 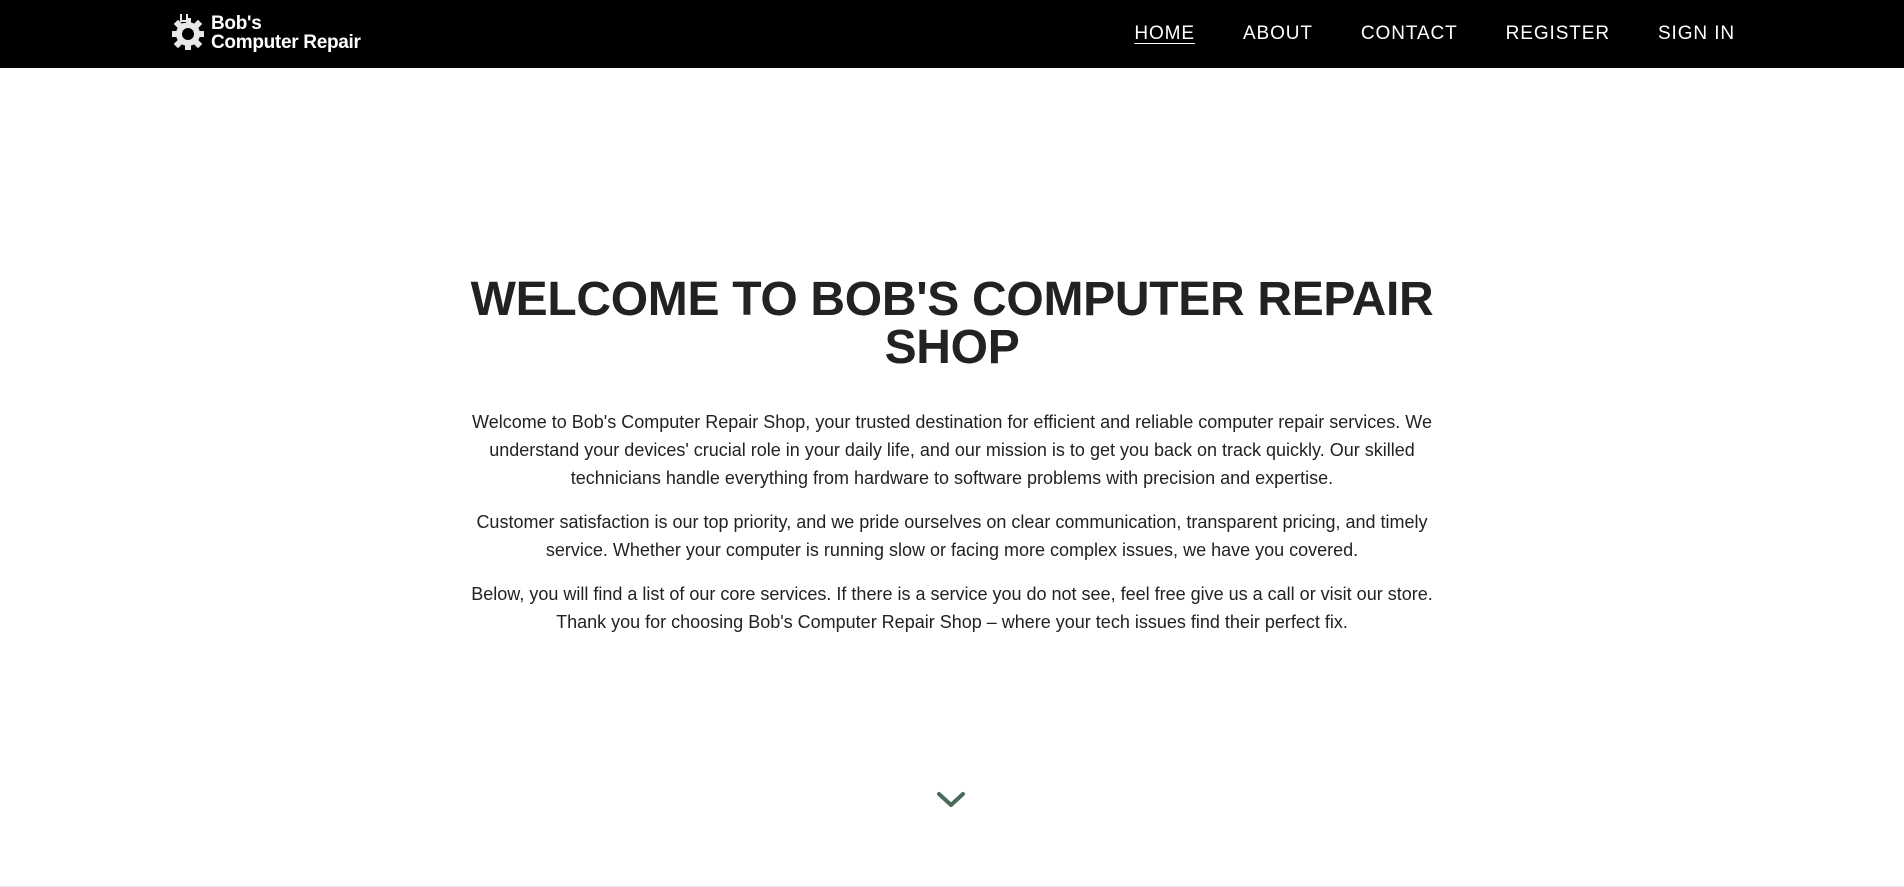 What do you see at coordinates (188, 32) in the screenshot?
I see `gear-wrench-logo-icon` at bounding box center [188, 32].